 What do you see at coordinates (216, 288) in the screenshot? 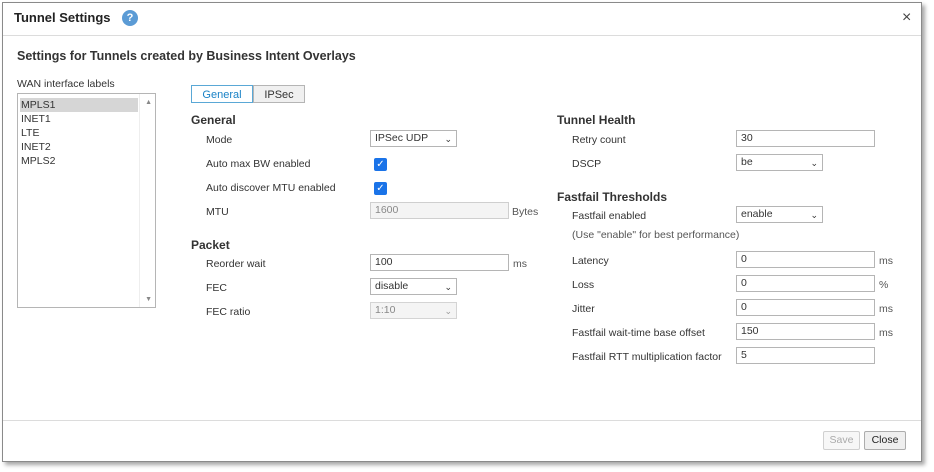
I see `fec-label: FEC` at bounding box center [216, 288].